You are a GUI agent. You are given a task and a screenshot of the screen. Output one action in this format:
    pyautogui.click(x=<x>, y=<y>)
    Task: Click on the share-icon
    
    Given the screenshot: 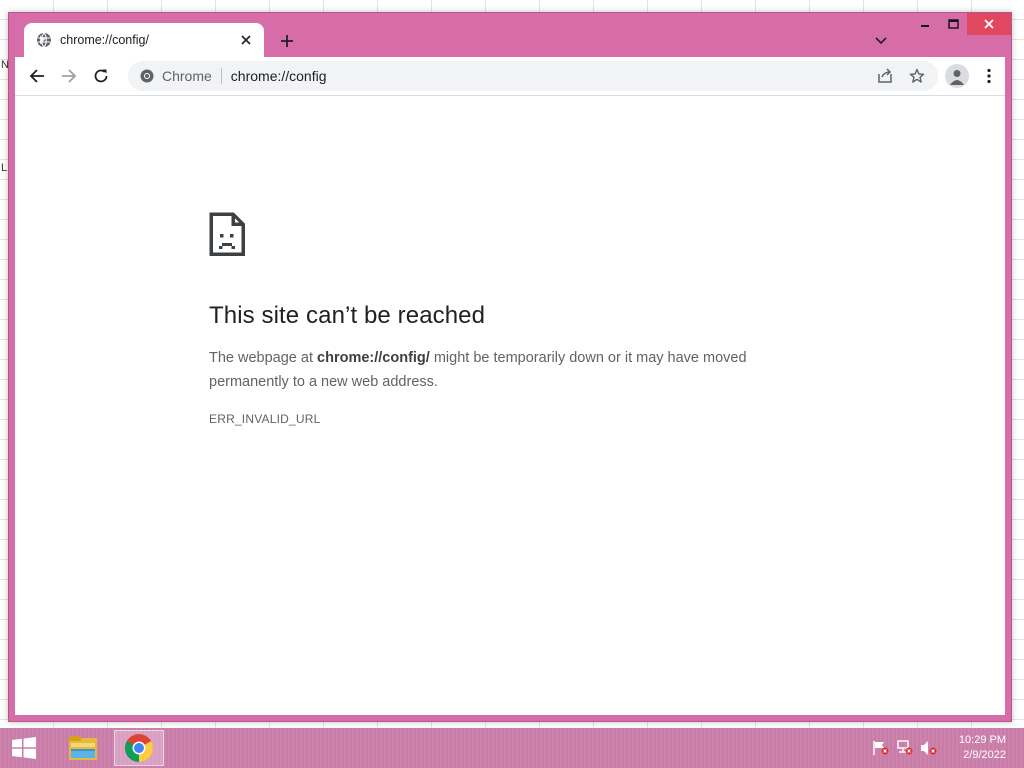 What is the action you would take?
    pyautogui.click(x=885, y=75)
    